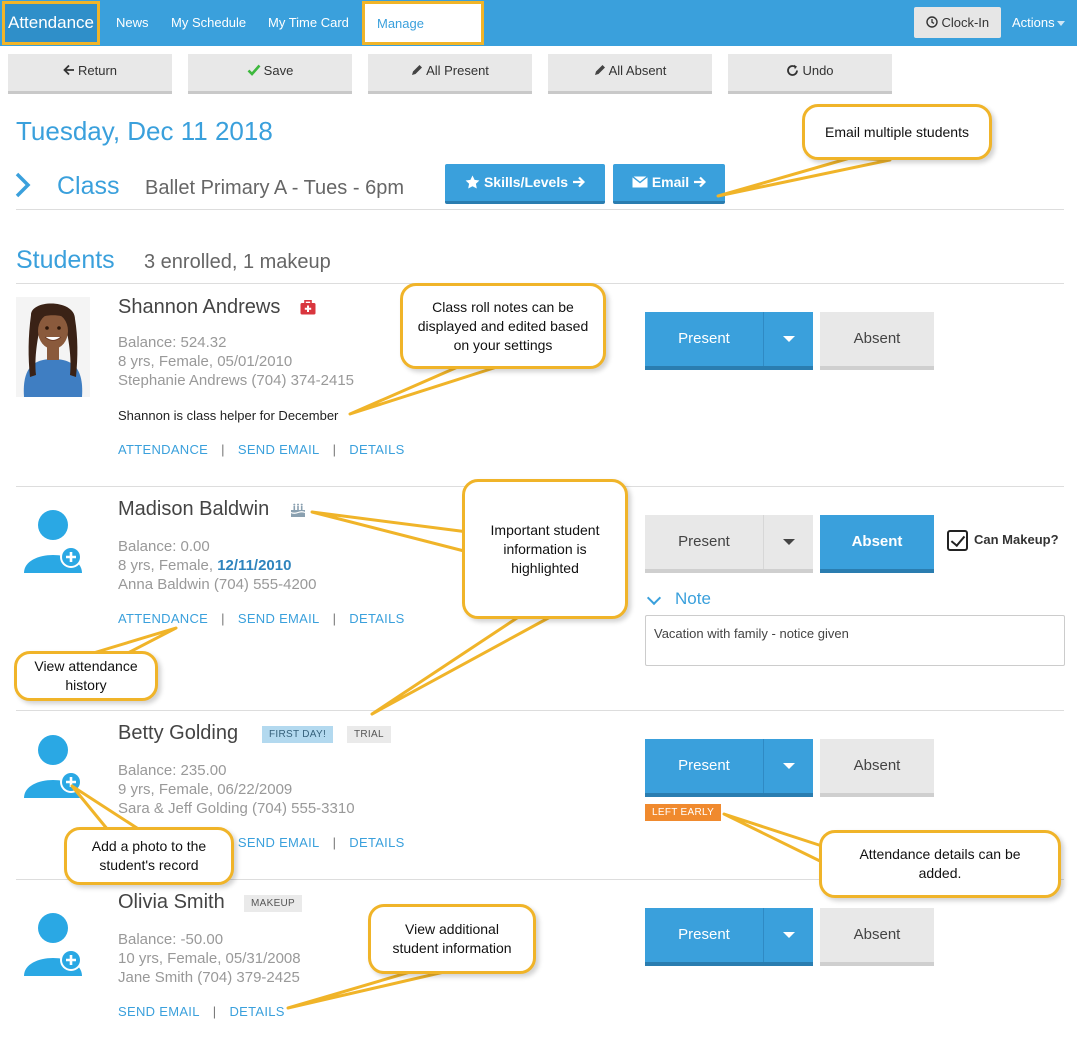  What do you see at coordinates (132, 23) in the screenshot?
I see `nav-link-news: News` at bounding box center [132, 23].